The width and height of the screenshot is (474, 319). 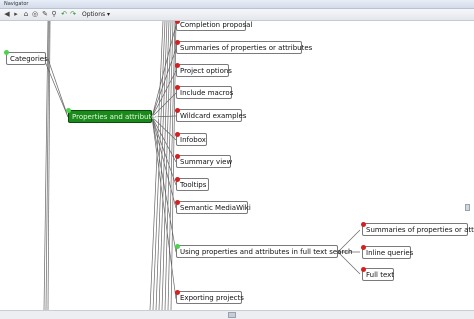 What do you see at coordinates (237, 15) in the screenshot?
I see `toolbar: ◀ ▸ ⌂ ◎ ✎ ⚲ ↶ ↷ Options ▾` at bounding box center [237, 15].